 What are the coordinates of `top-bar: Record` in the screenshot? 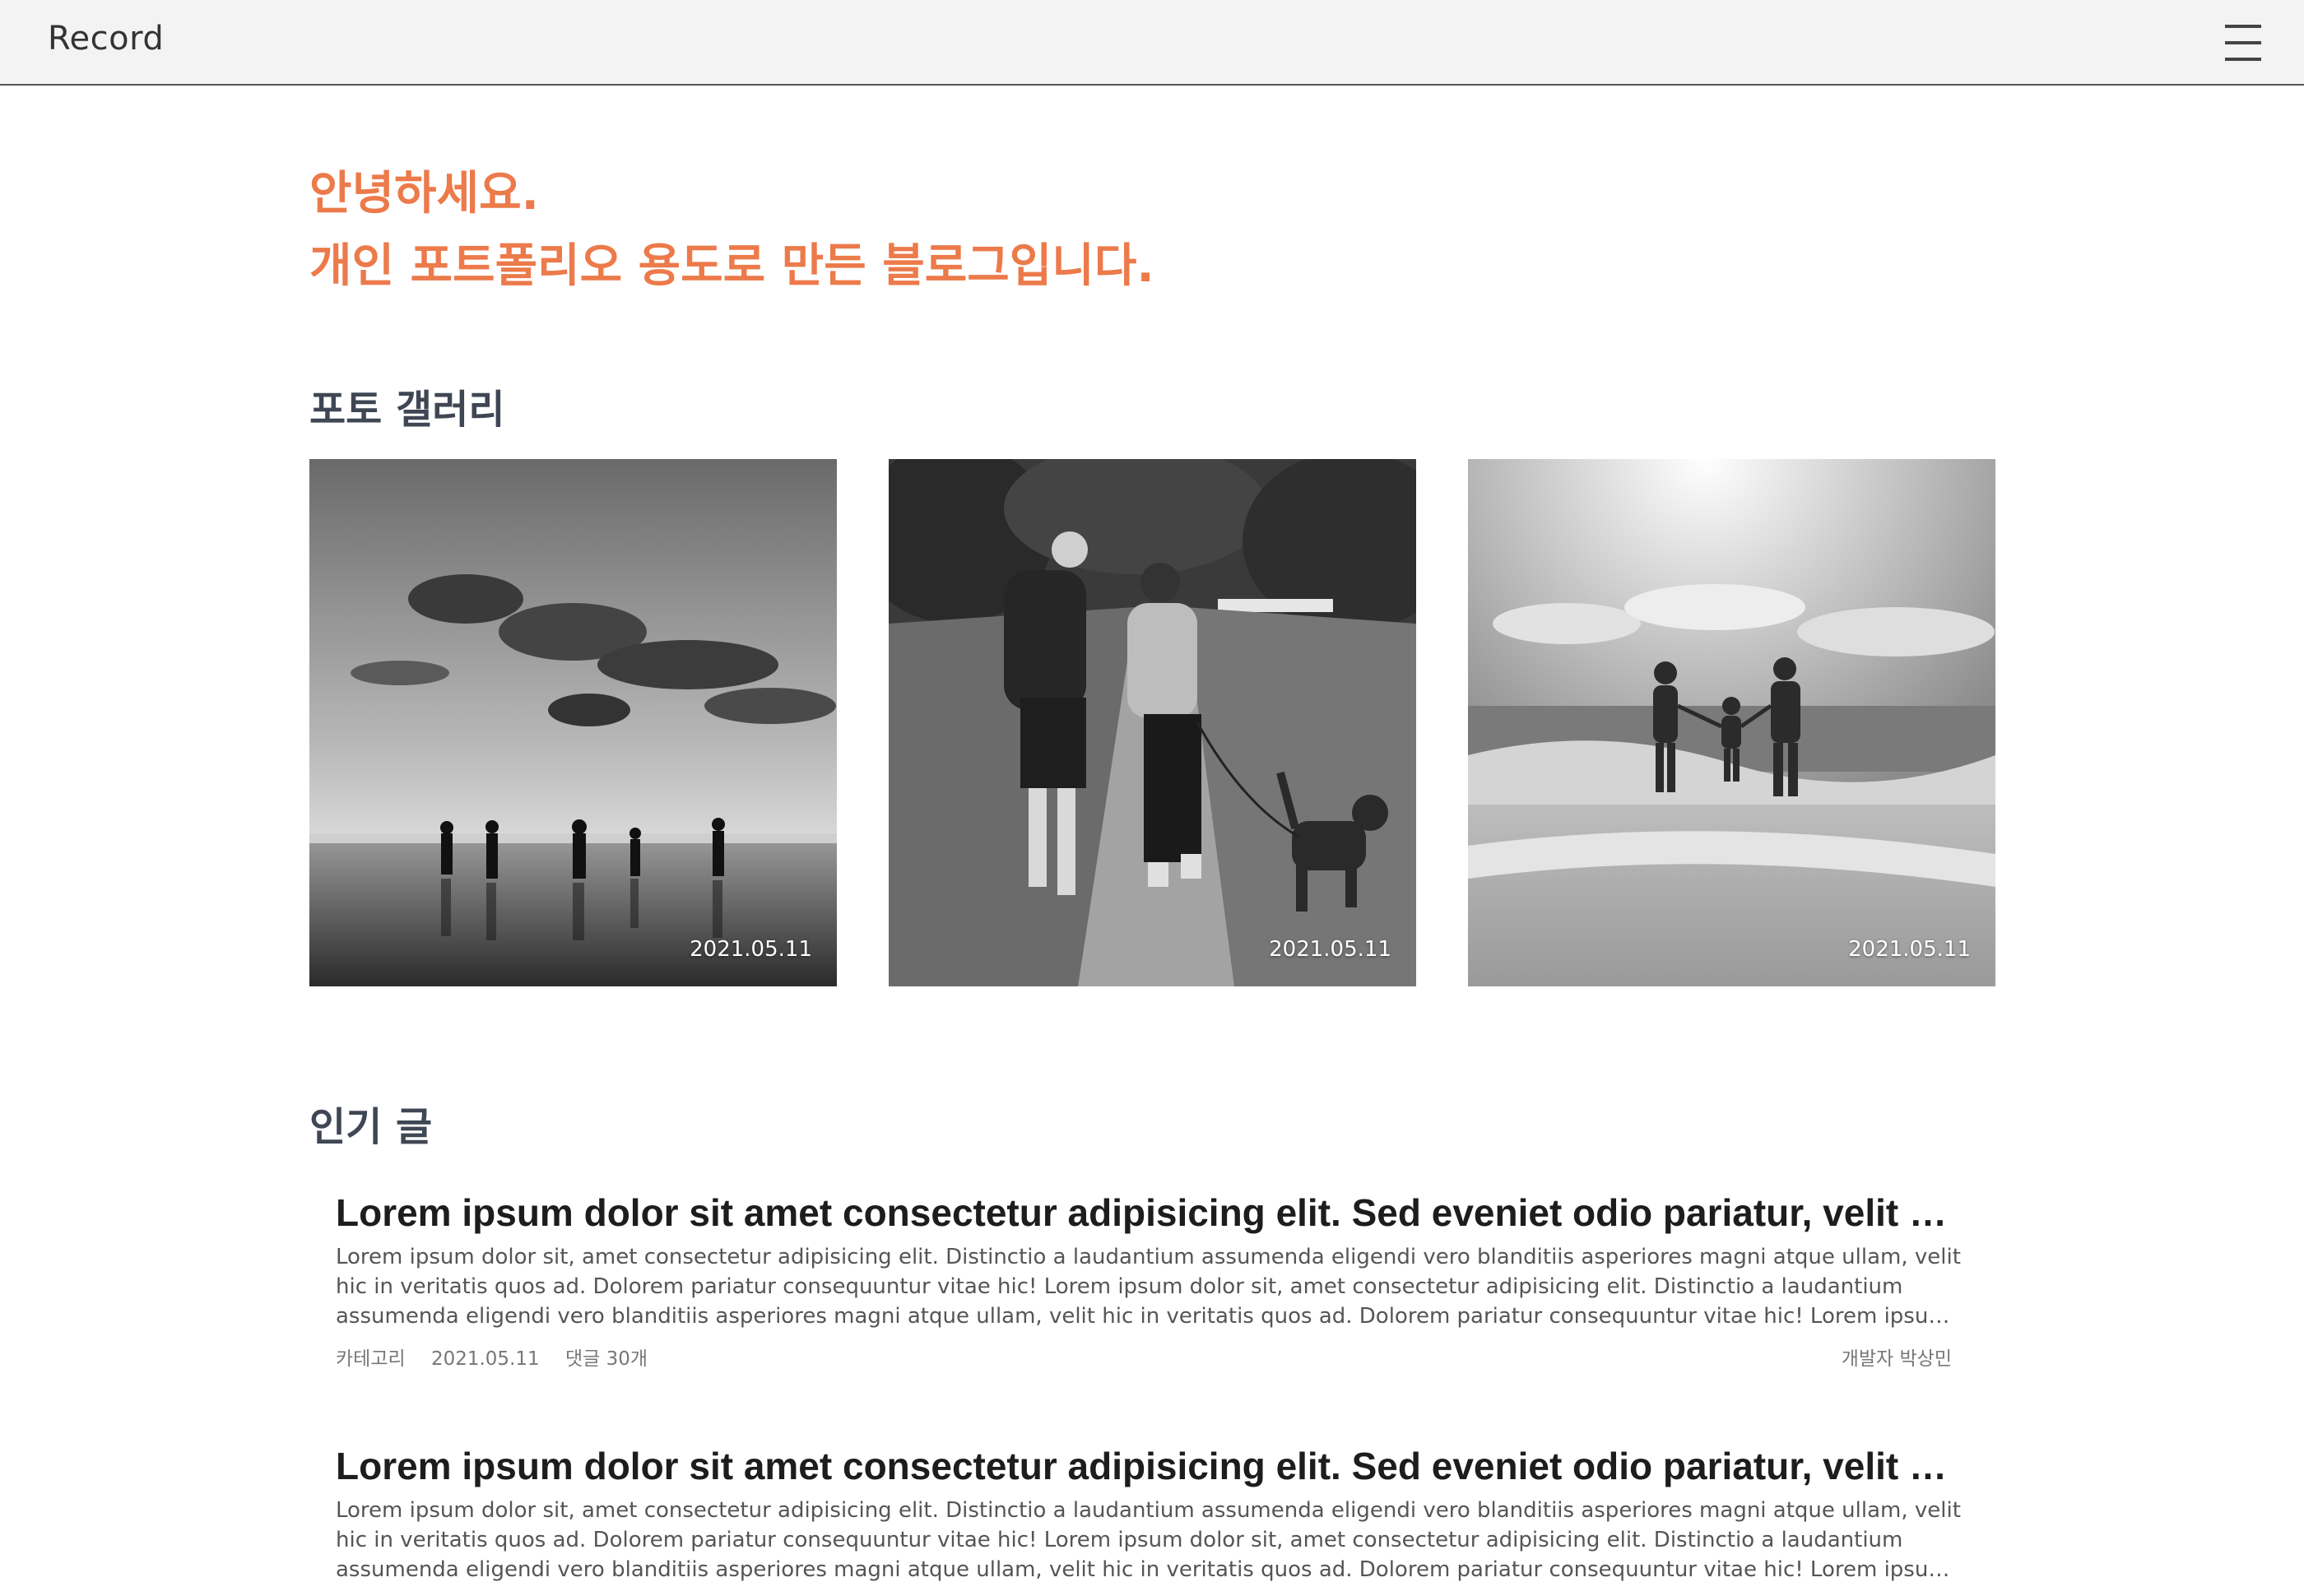 It's located at (1152, 43).